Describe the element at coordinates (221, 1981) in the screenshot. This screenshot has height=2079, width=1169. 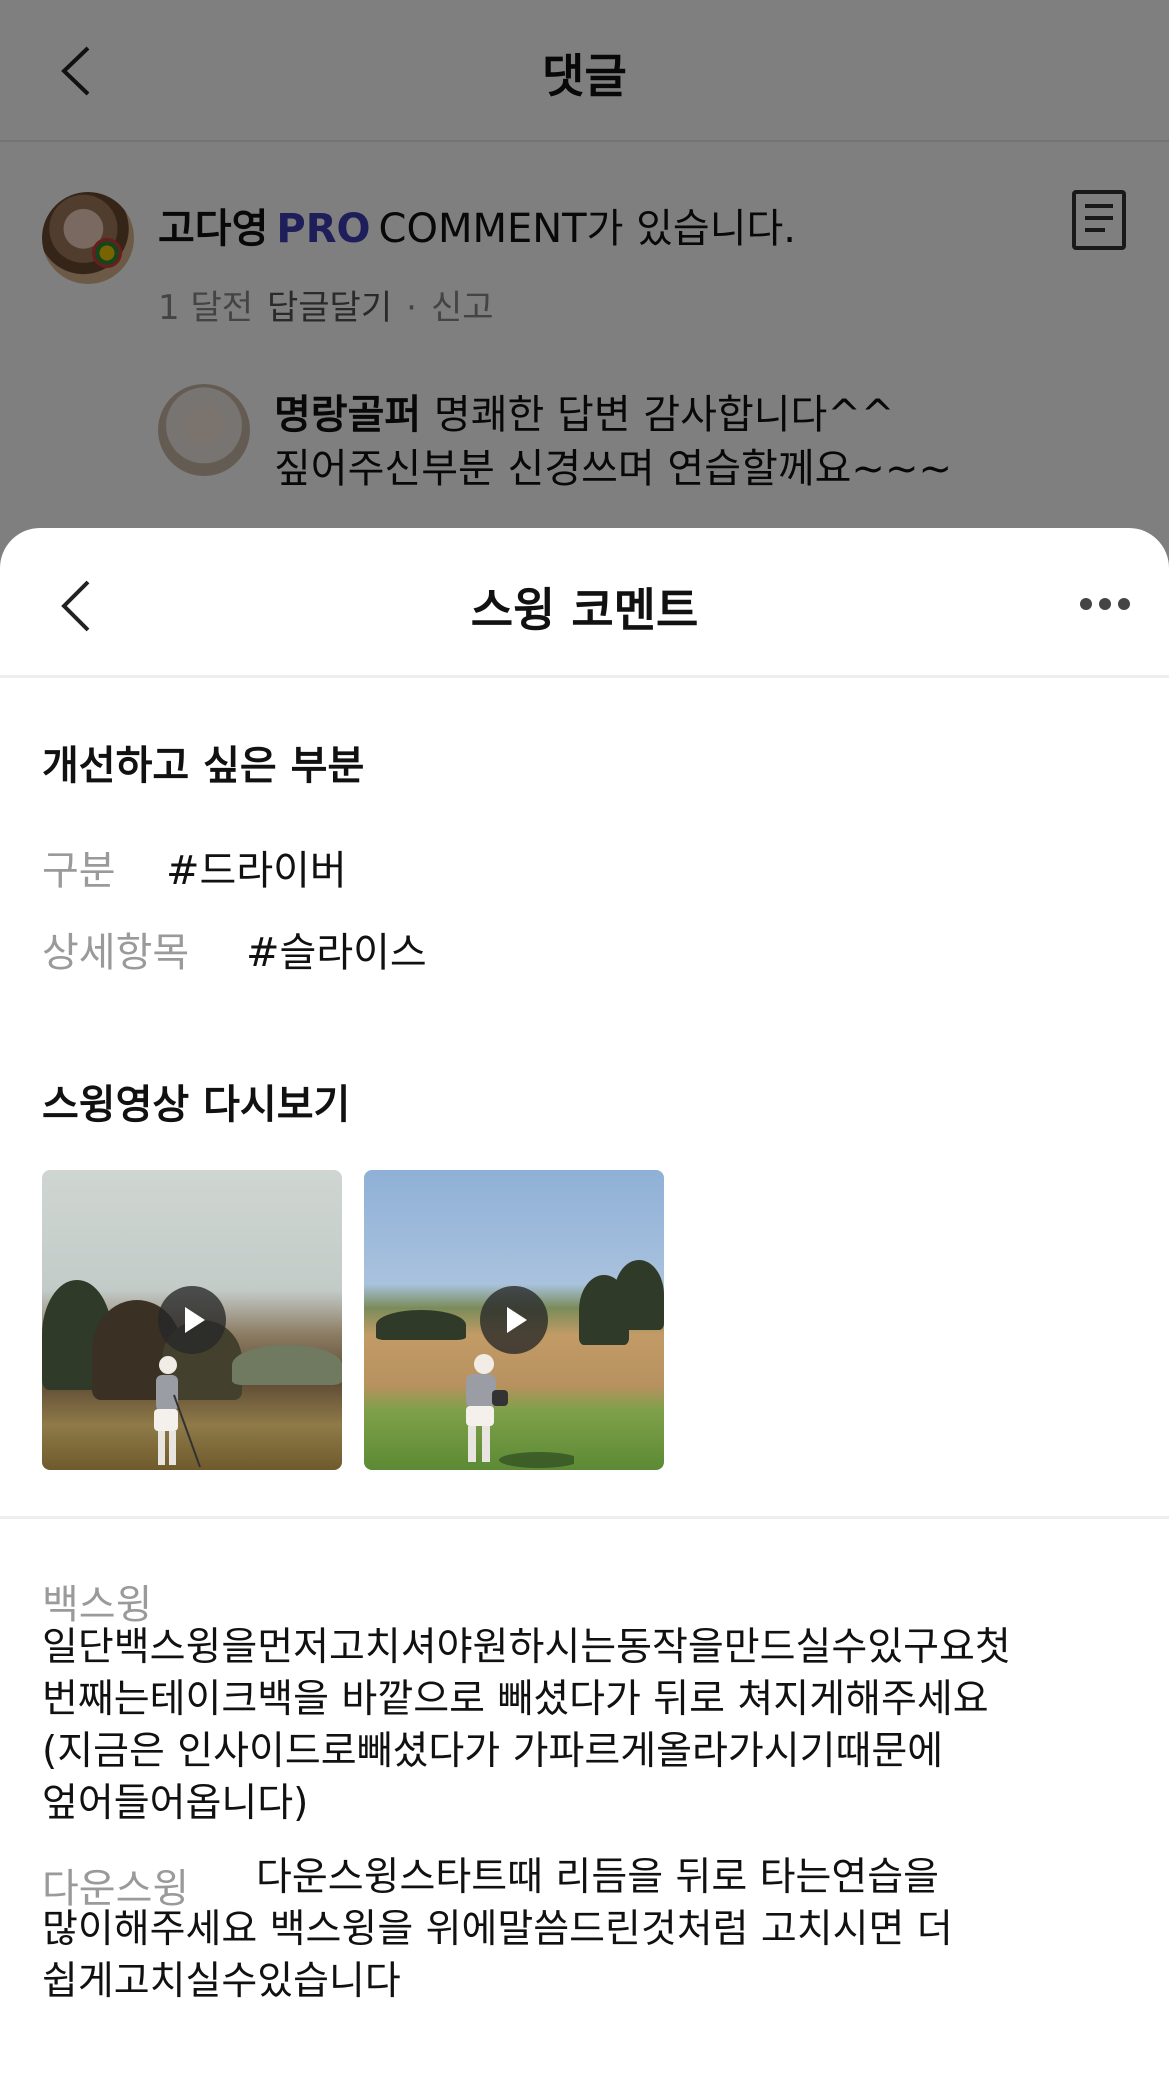
I see `downswing-line: 쉽게고치실수있습니다` at that location.